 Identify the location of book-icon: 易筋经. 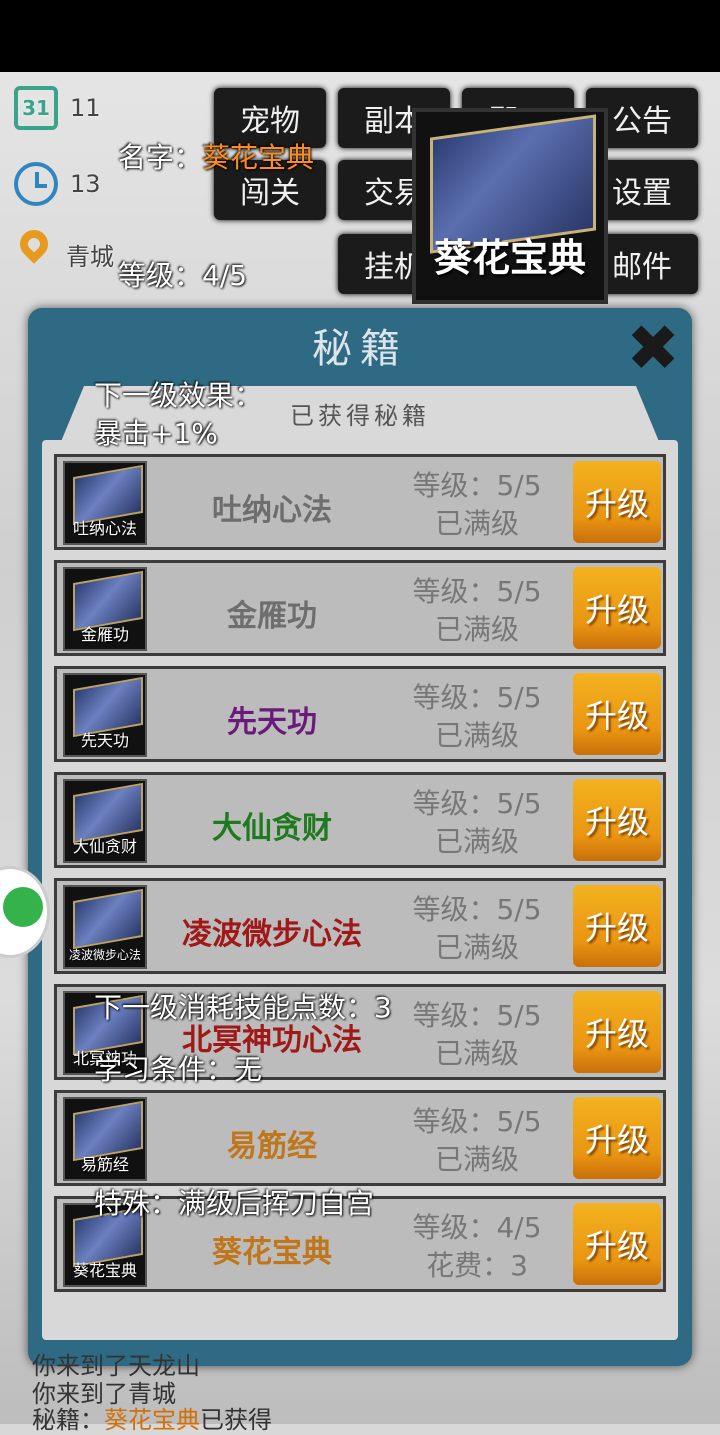
(105, 1139).